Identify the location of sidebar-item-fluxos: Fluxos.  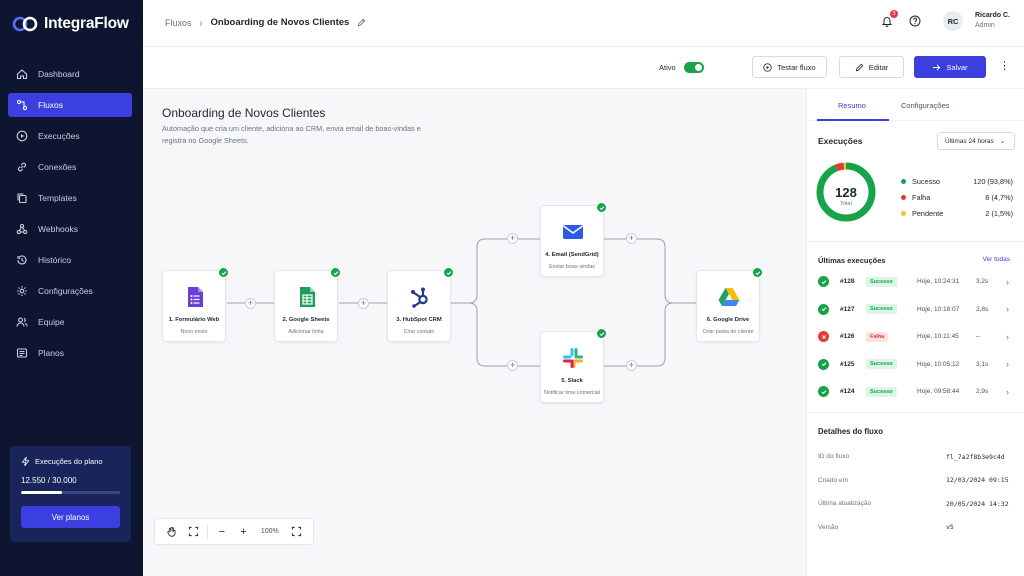
(70, 105).